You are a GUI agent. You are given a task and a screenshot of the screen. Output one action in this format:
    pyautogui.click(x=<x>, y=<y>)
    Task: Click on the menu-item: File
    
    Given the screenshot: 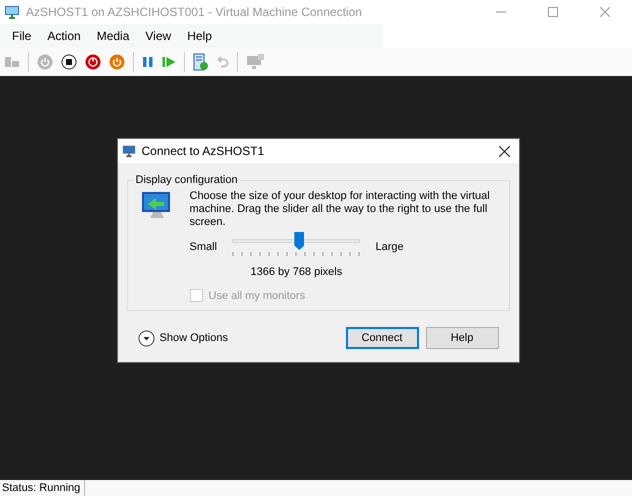 What is the action you would take?
    pyautogui.click(x=22, y=36)
    